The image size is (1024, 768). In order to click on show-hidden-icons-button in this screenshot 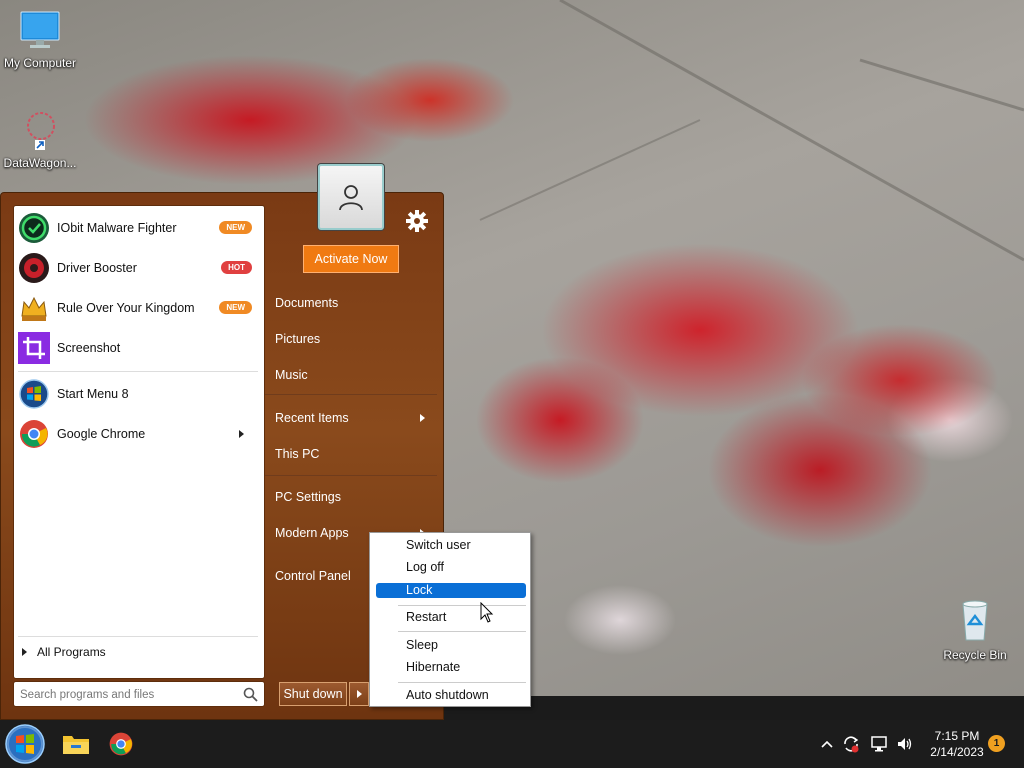, I will do `click(827, 744)`.